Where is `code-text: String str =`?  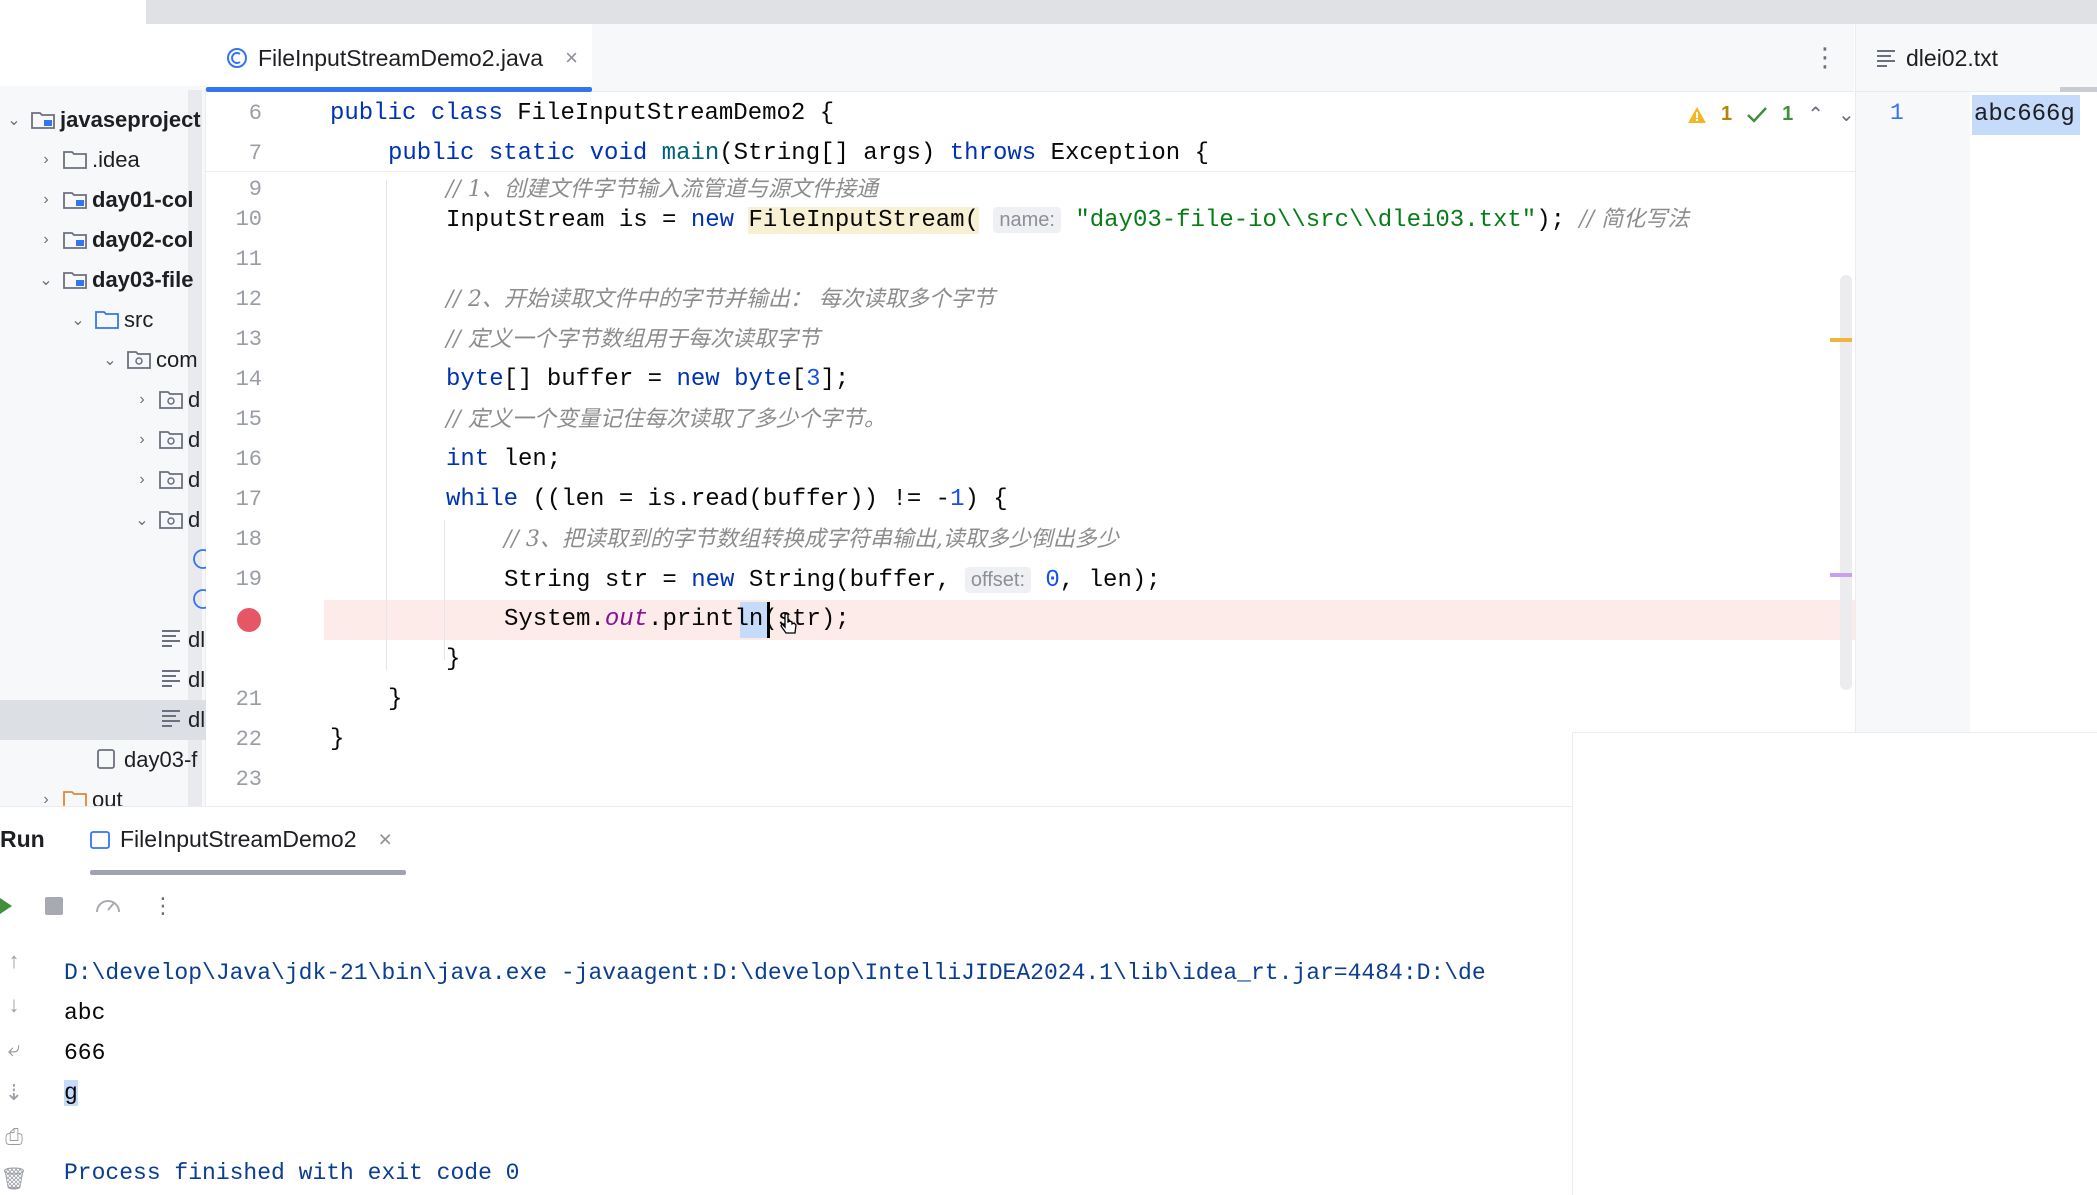 code-text: String str = is located at coordinates (598, 580).